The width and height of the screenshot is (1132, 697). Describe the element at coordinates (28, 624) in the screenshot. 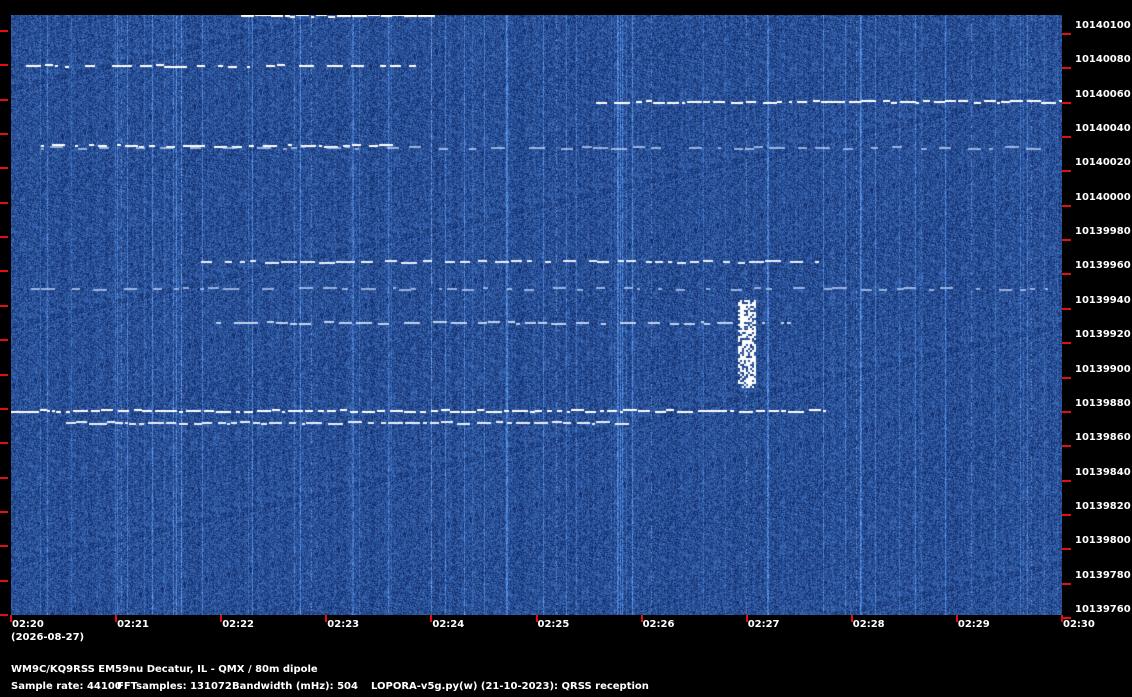

I see `time-label: 02:20` at that location.